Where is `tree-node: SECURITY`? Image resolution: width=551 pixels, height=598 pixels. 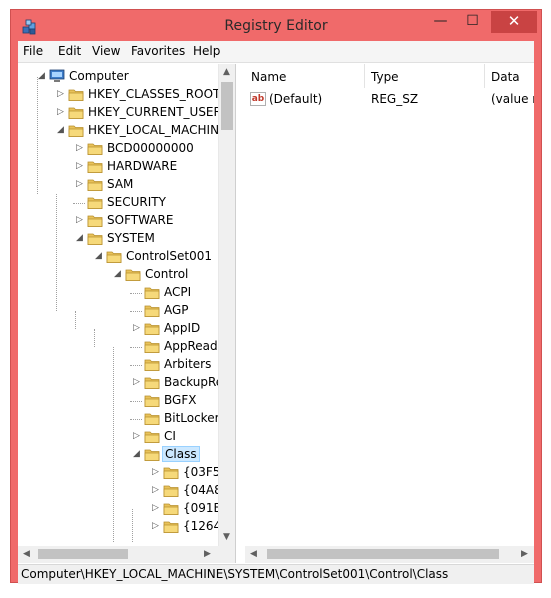
tree-node: SECURITY is located at coordinates (118, 203).